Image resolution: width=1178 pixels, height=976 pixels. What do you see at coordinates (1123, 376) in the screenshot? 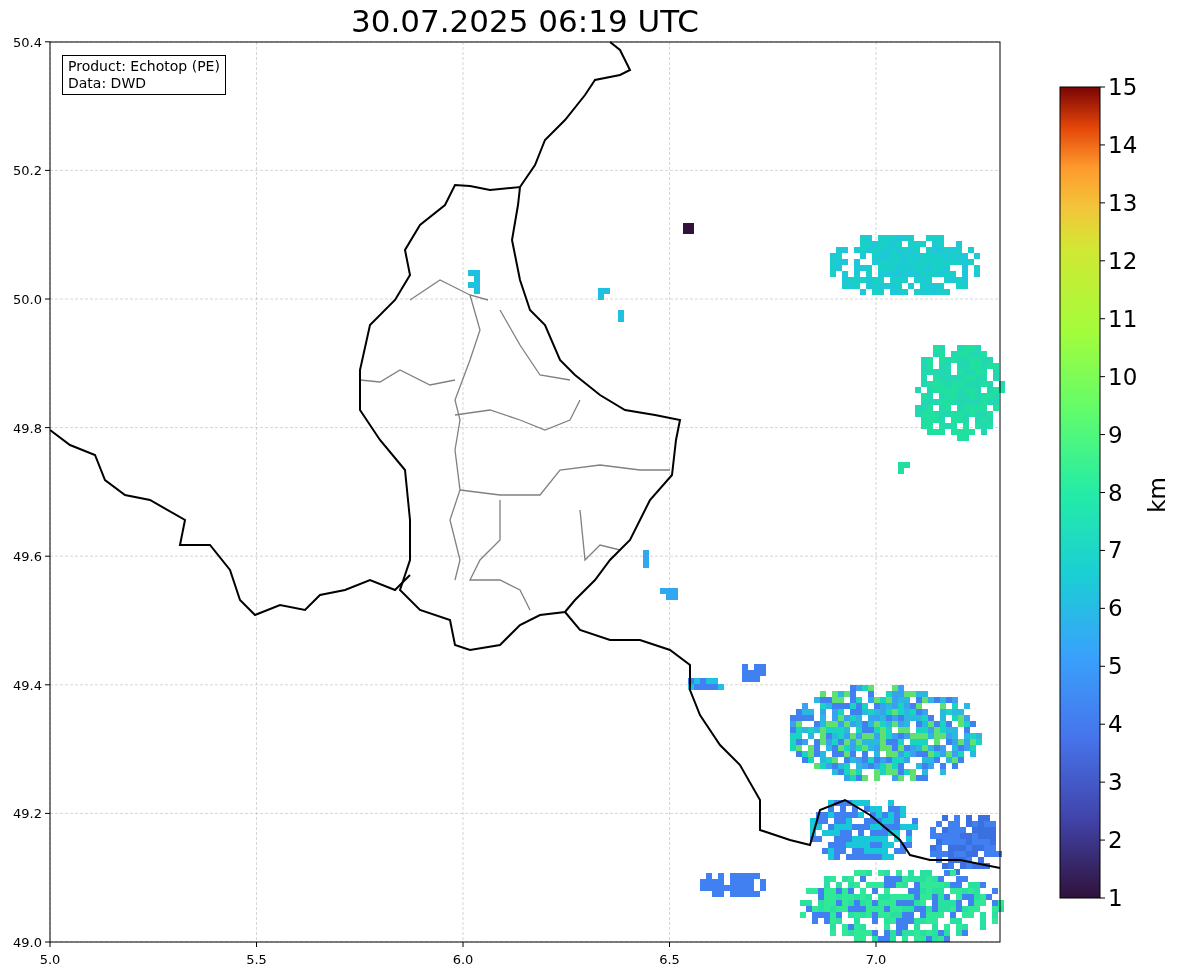
I see `colorbar-tick-label: 10` at bounding box center [1123, 376].